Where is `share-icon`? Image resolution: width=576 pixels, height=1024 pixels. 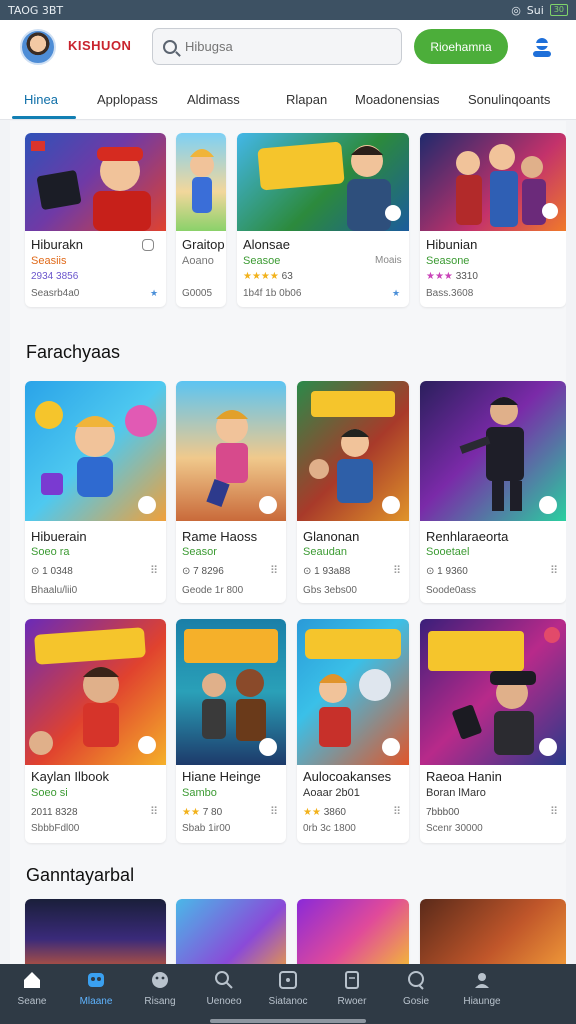 share-icon is located at coordinates (148, 245).